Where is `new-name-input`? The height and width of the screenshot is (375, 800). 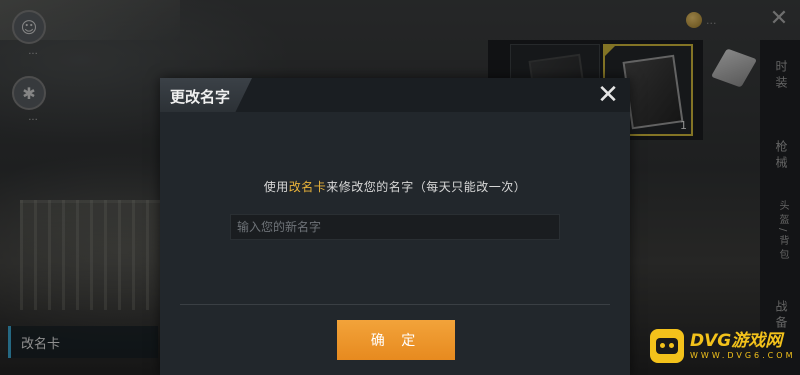
new-name-input is located at coordinates (395, 227).